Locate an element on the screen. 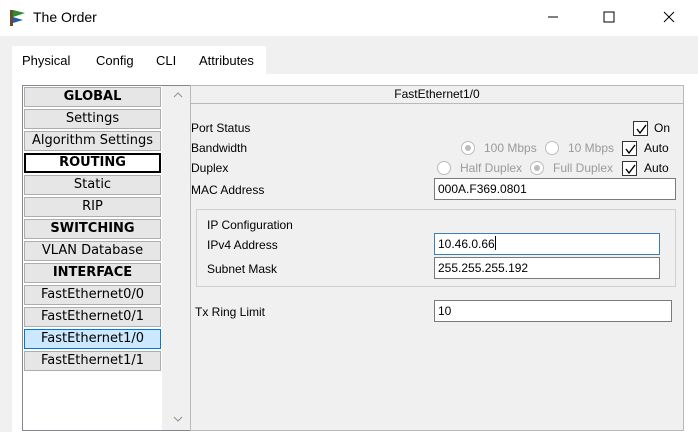  window-title: The Order is located at coordinates (65, 17).